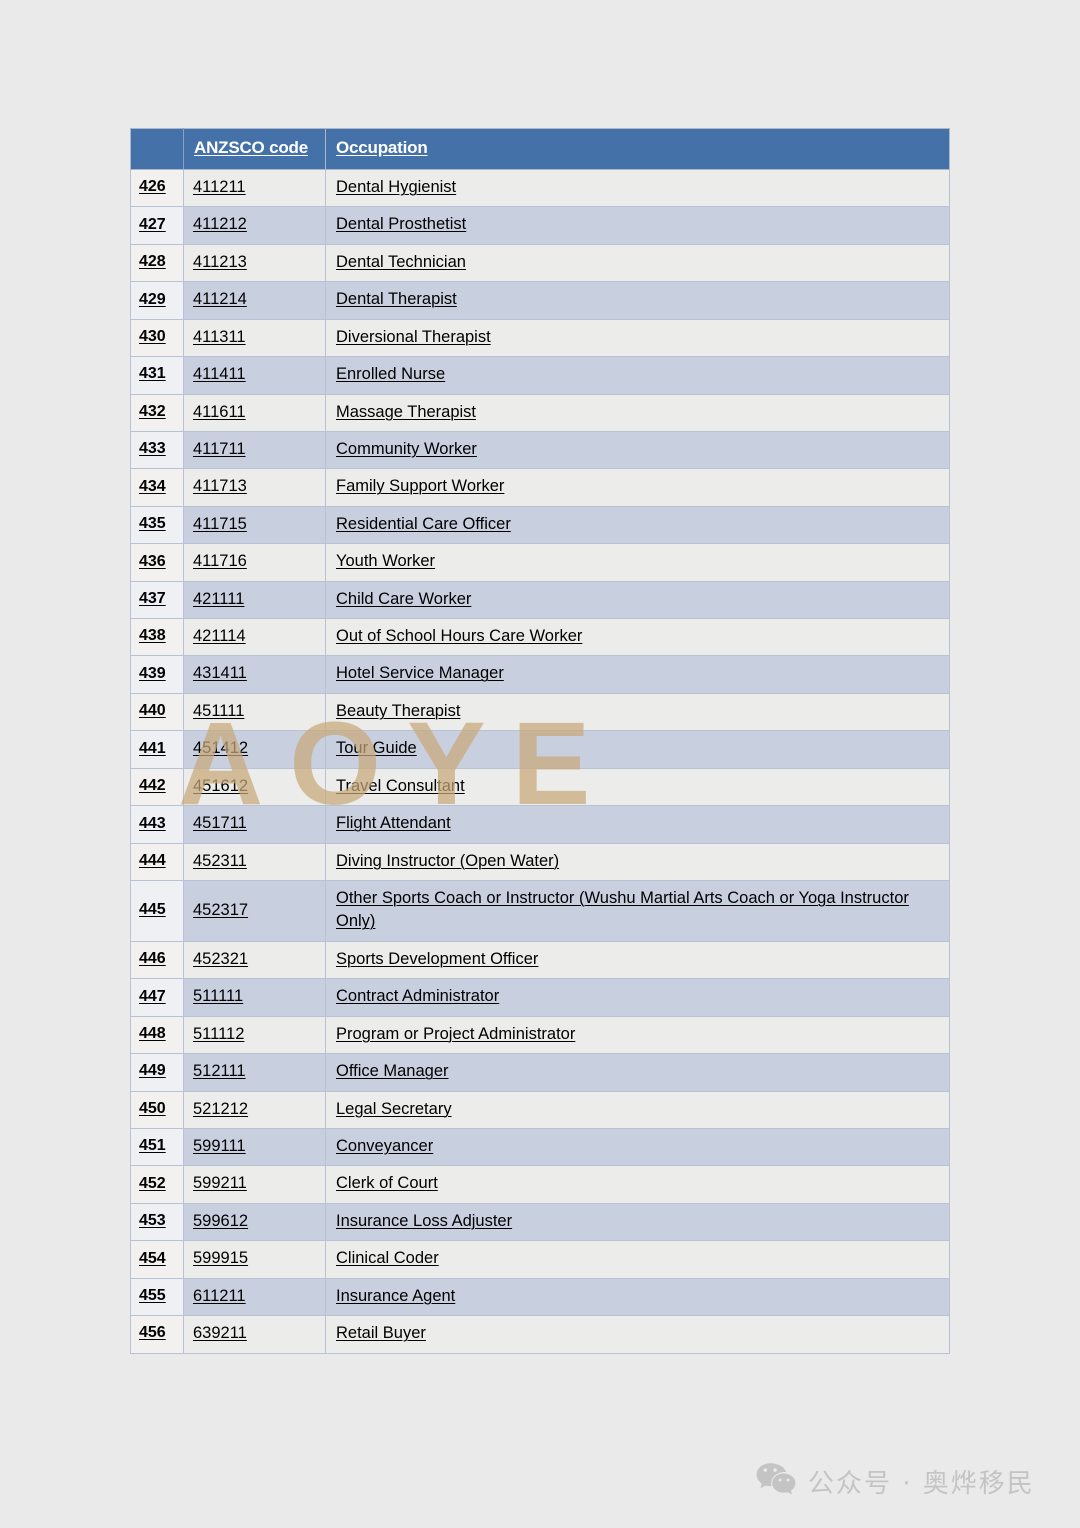 The width and height of the screenshot is (1080, 1528). I want to click on occupation-value: Contract Administrator, so click(418, 996).